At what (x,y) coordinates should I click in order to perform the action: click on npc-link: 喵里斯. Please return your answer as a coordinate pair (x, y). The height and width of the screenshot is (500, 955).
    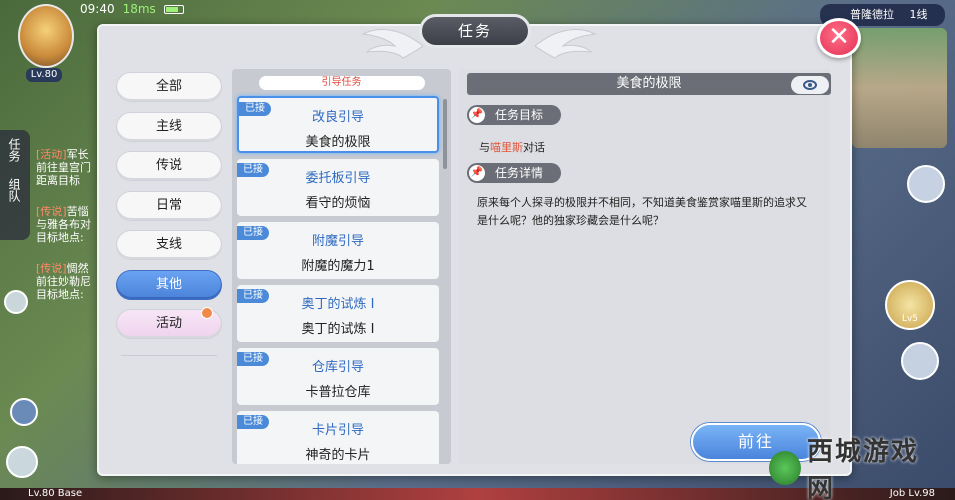
    Looking at the image, I should click on (506, 147).